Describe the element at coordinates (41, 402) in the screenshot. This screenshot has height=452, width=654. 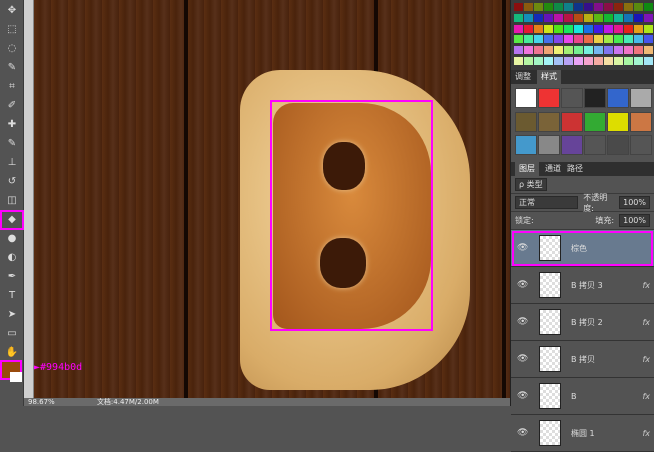
I see `zoom-level: 98.67%` at that location.